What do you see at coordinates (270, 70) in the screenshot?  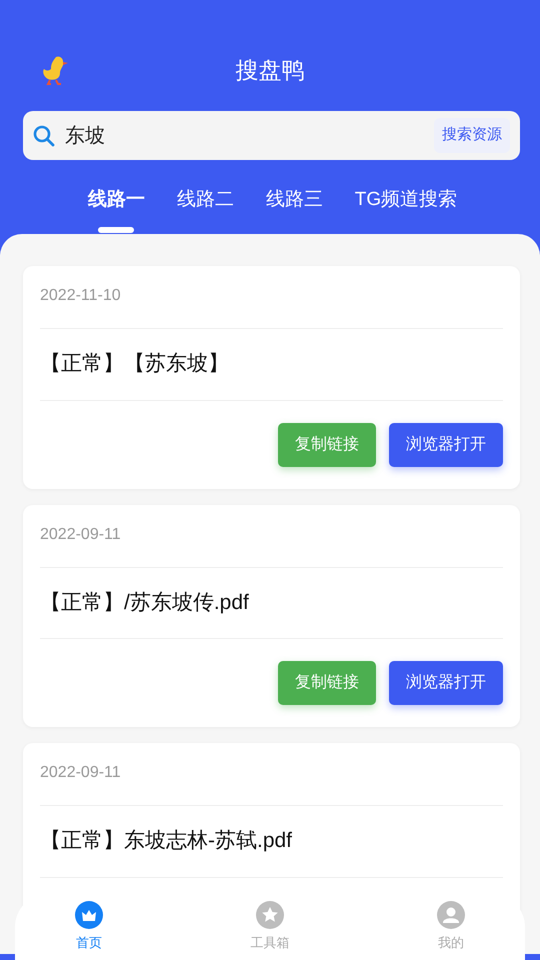 I see `app-title: 搜盘鸭` at bounding box center [270, 70].